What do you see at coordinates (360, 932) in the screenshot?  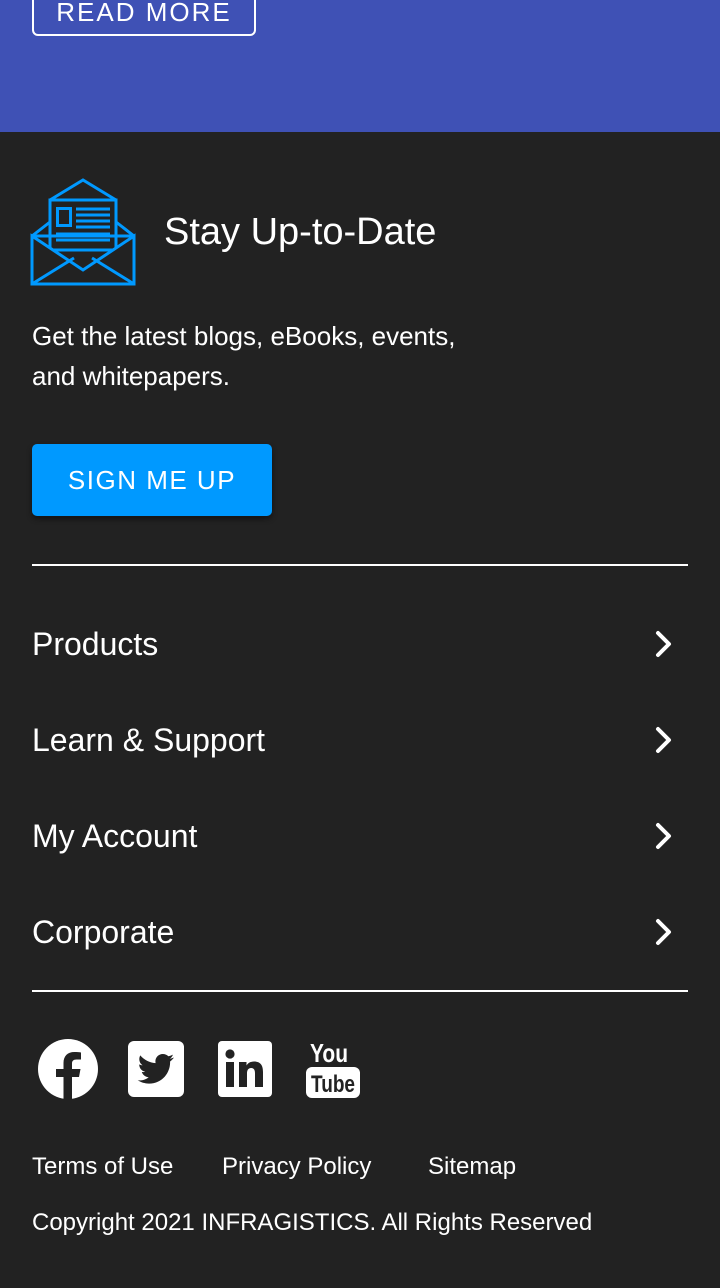 I see `nav-item-corporate: Corporate` at bounding box center [360, 932].